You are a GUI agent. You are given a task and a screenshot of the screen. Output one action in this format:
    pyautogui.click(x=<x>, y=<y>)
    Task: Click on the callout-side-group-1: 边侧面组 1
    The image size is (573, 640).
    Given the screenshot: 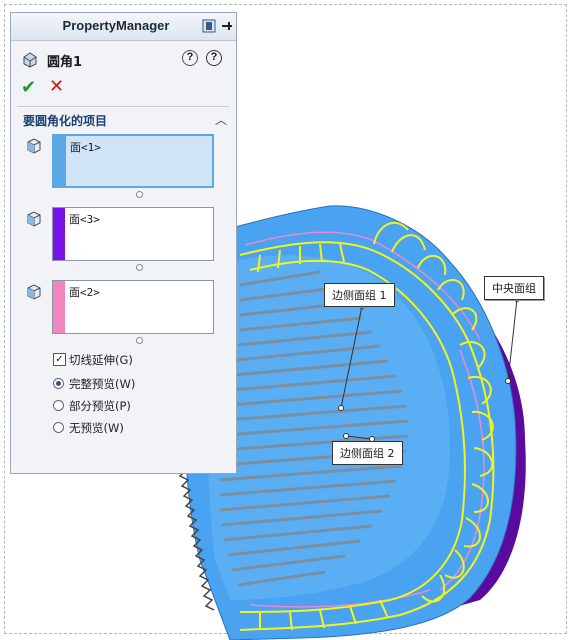 What is the action you would take?
    pyautogui.click(x=359, y=295)
    